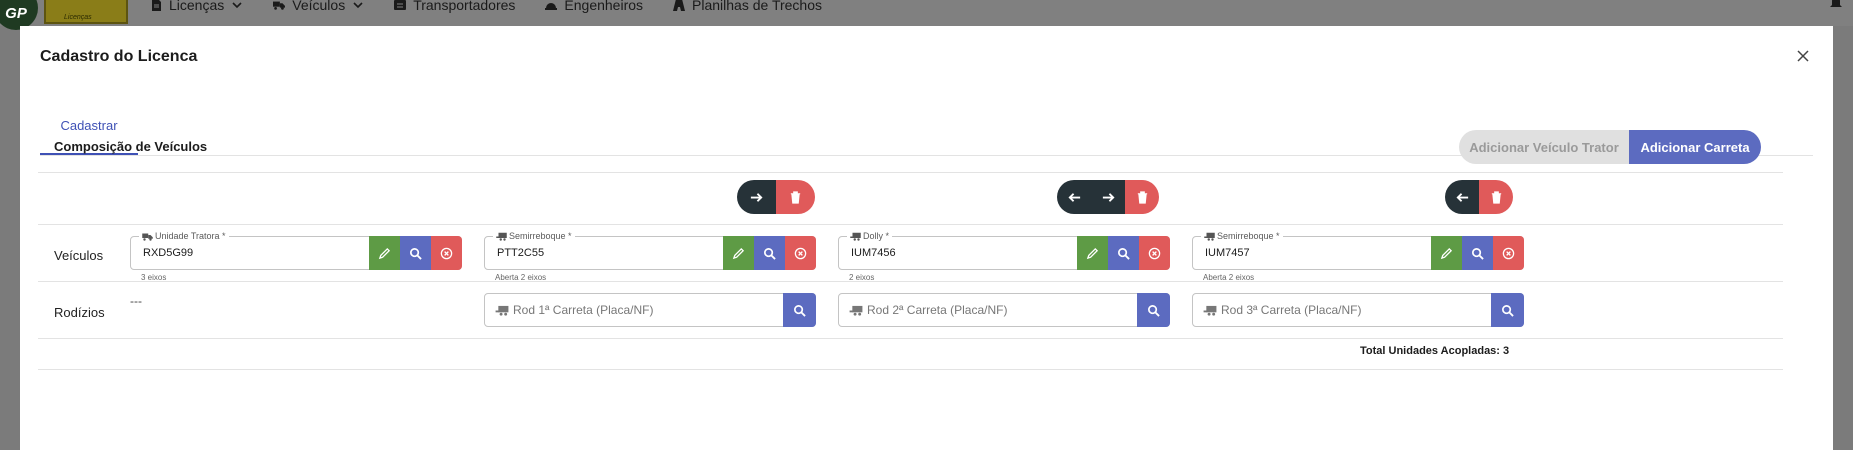 The height and width of the screenshot is (450, 1853). What do you see at coordinates (131, 146) in the screenshot?
I see `section-title: Composição de Veículos` at bounding box center [131, 146].